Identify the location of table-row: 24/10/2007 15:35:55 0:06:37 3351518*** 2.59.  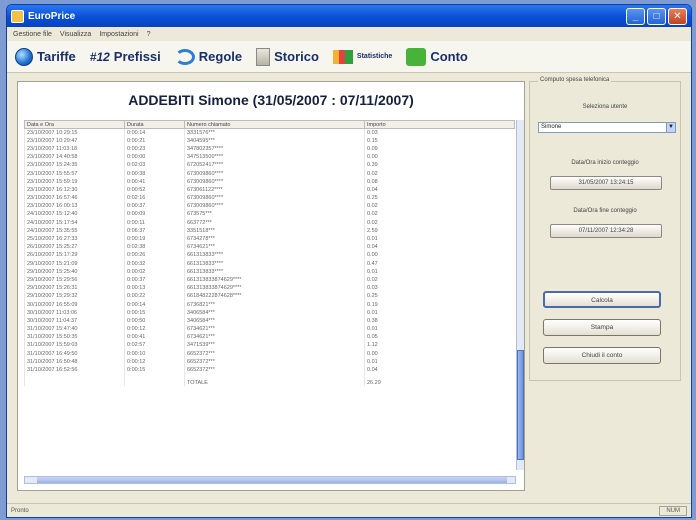
(269, 230).